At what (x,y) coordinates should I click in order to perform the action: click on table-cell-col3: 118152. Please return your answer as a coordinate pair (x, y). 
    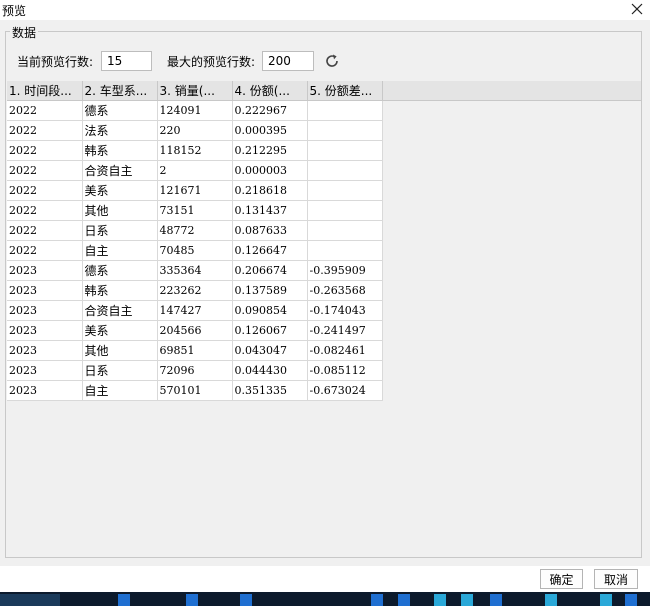
    Looking at the image, I should click on (195, 150).